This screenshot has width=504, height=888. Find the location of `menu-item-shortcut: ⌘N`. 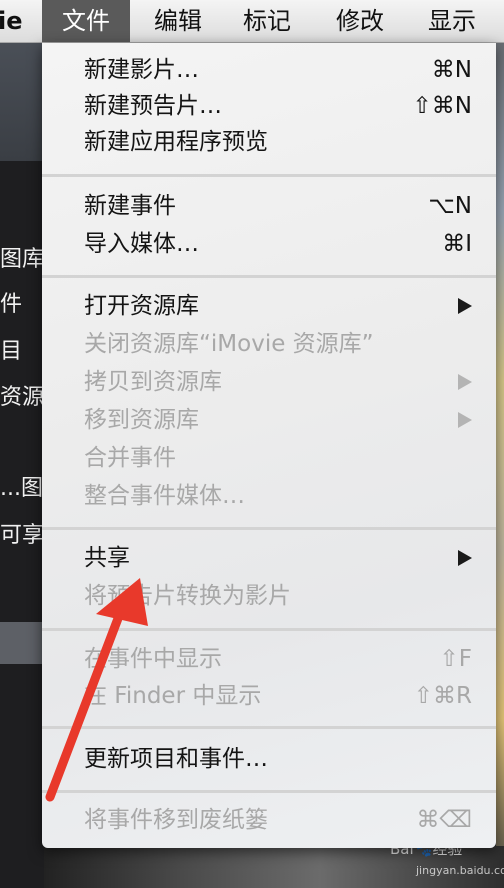

menu-item-shortcut: ⌘N is located at coordinates (451, 70).